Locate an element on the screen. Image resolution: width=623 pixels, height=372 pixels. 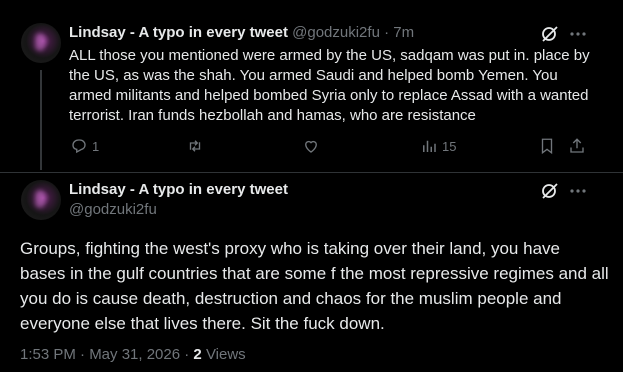
divider is located at coordinates (311, 172).